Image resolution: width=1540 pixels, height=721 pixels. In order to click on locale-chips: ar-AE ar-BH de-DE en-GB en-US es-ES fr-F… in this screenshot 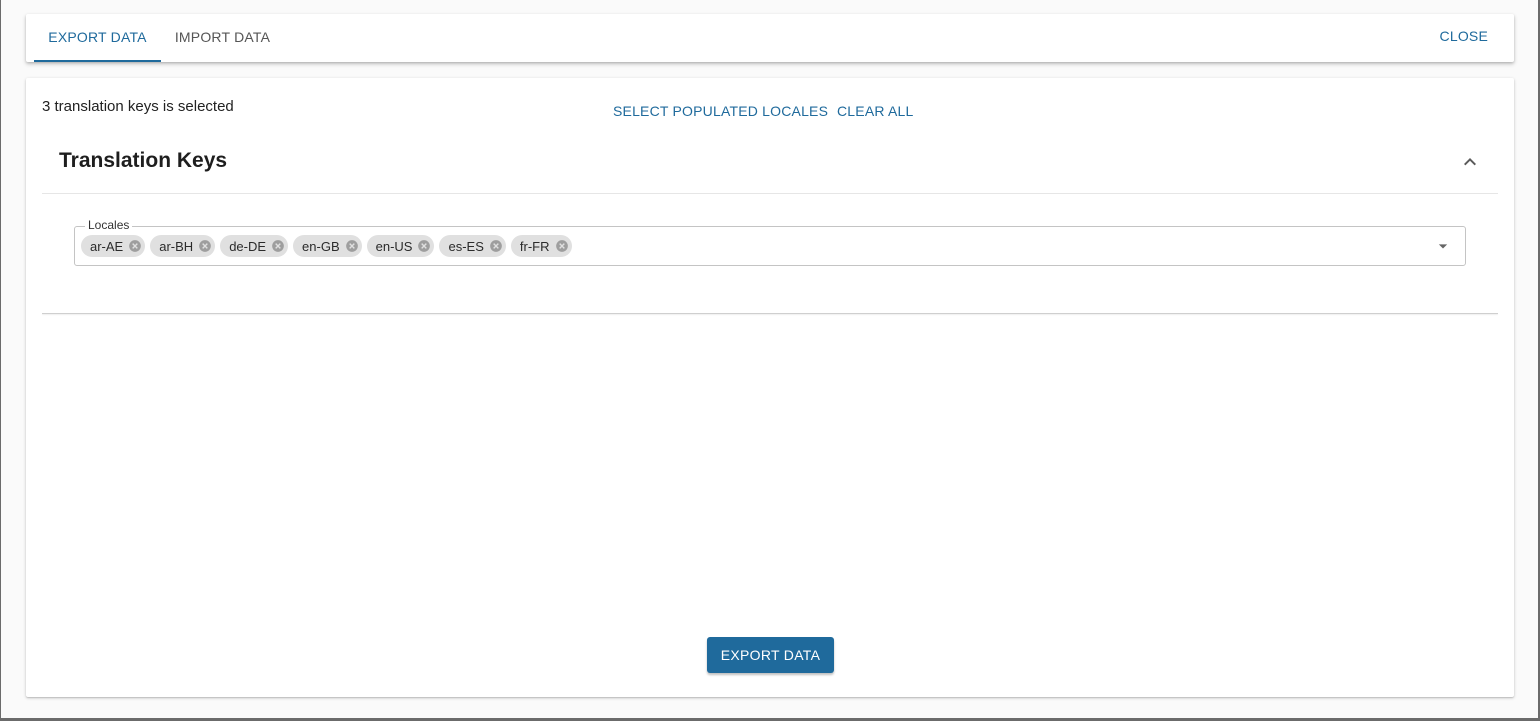, I will do `click(326, 246)`.